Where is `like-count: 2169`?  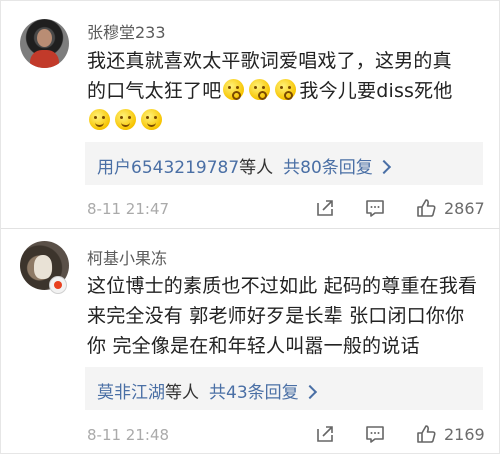 like-count: 2169 is located at coordinates (464, 434).